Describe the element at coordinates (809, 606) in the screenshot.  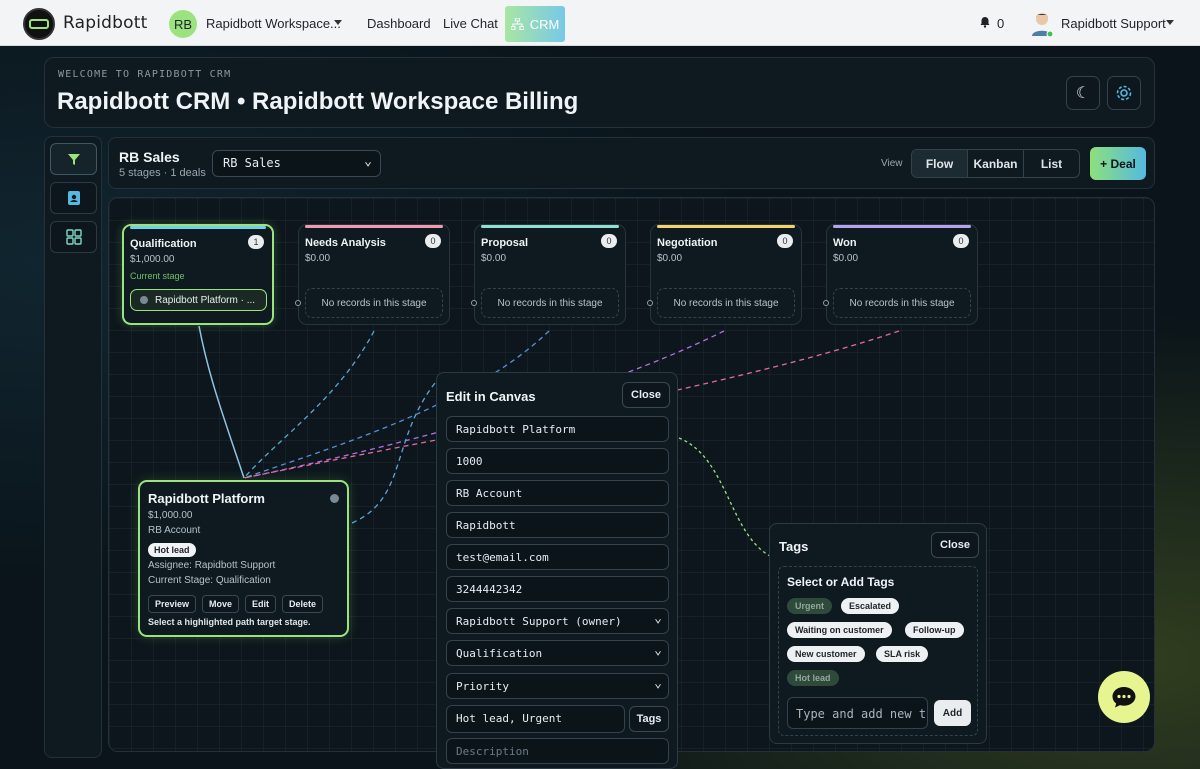
I see `tag-chip: Urgent` at that location.